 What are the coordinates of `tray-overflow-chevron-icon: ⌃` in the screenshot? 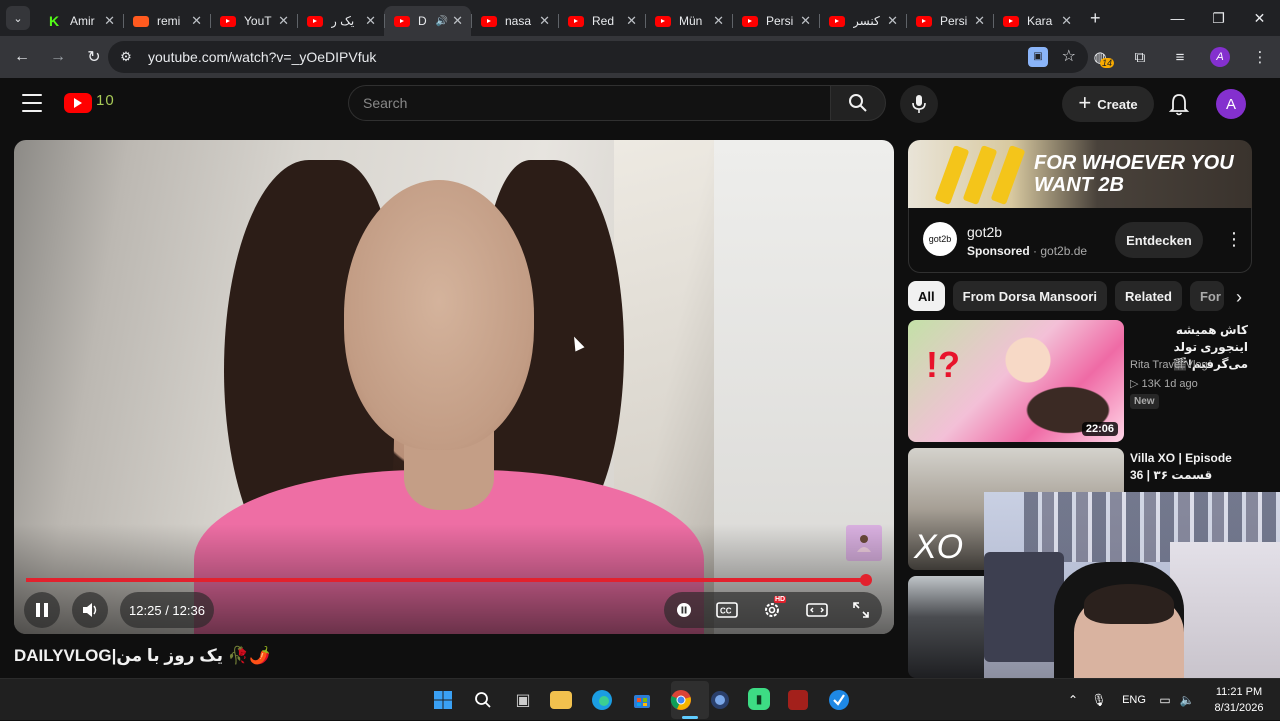 It's located at (1073, 700).